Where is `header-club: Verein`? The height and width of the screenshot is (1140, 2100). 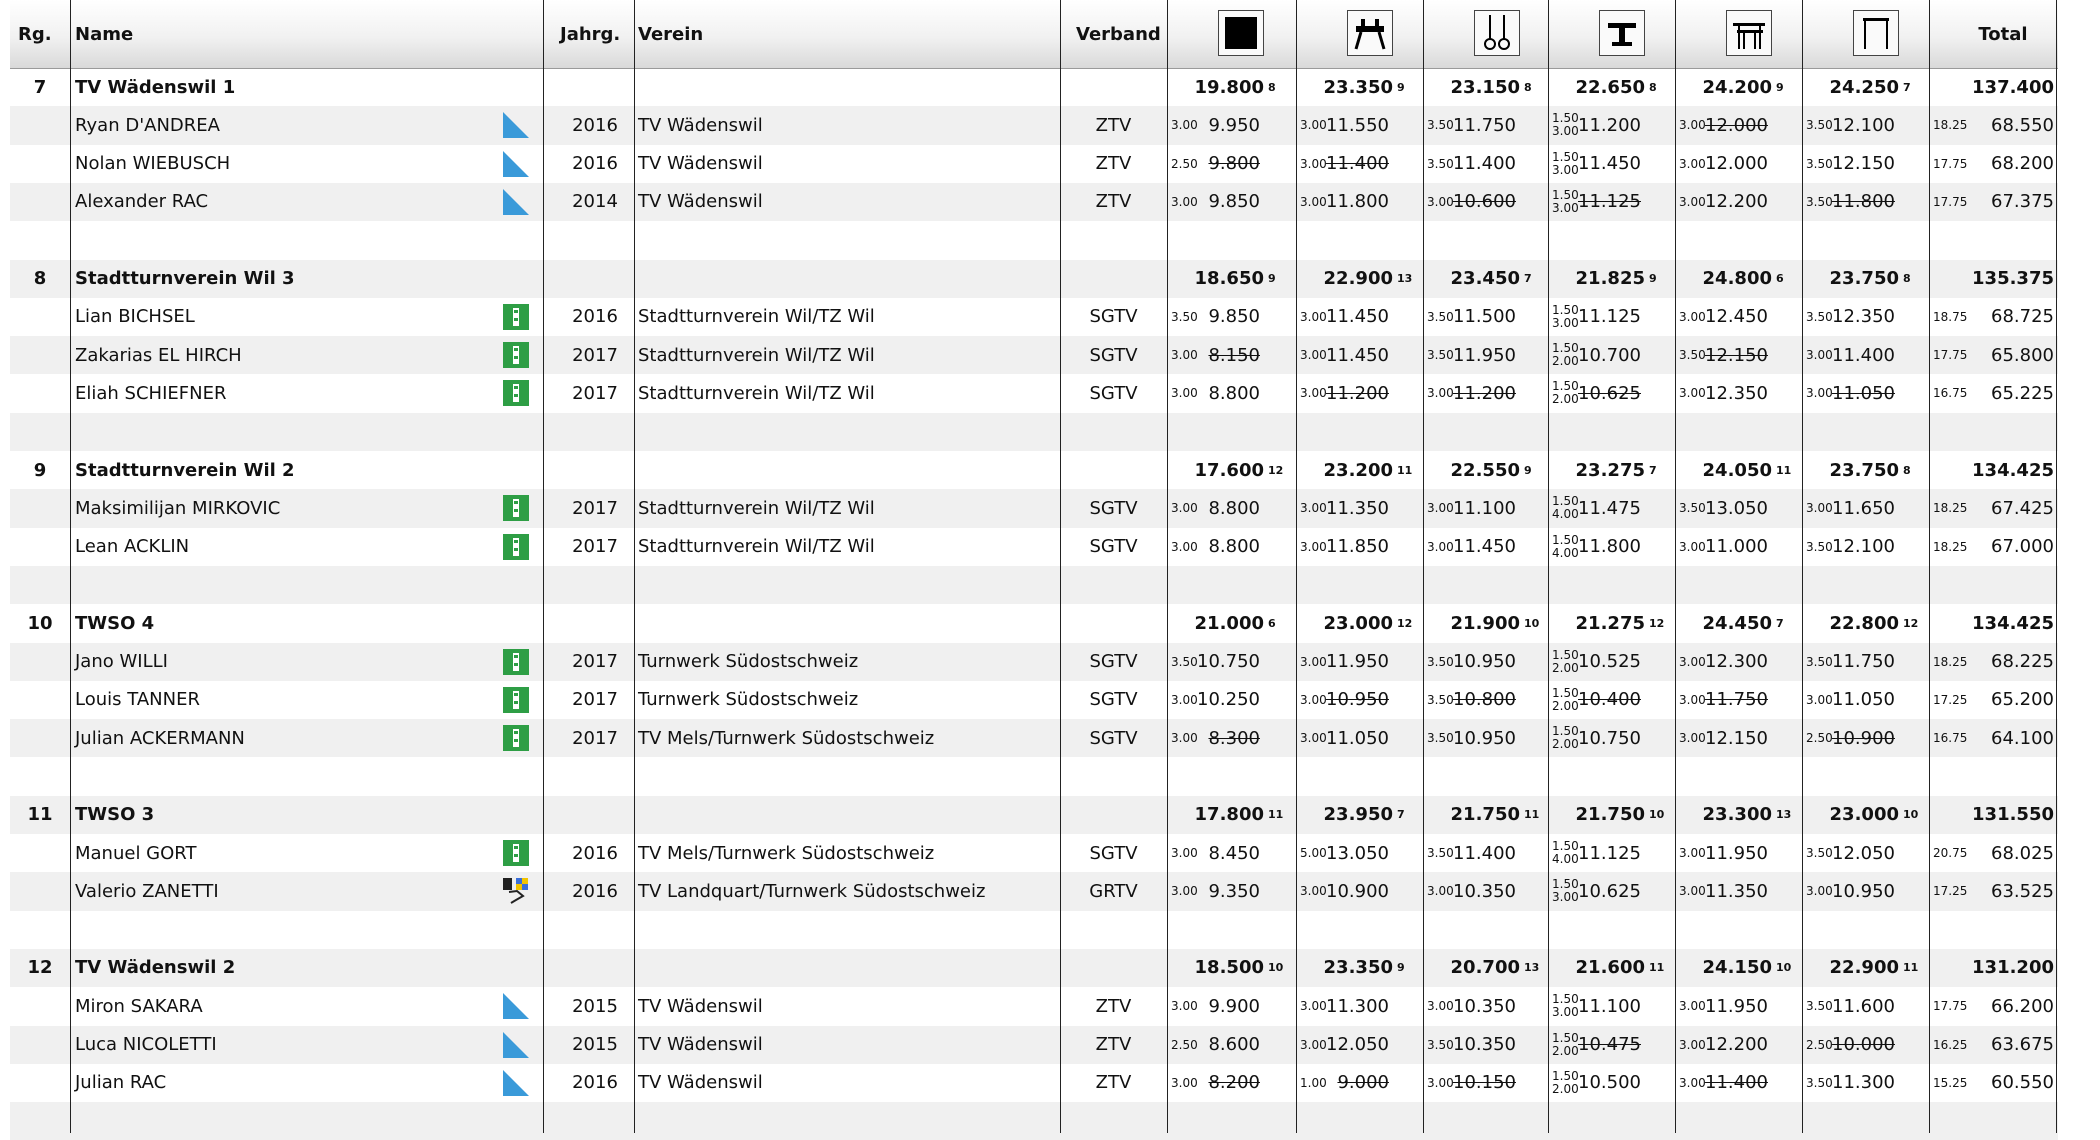 header-club: Verein is located at coordinates (788, 34).